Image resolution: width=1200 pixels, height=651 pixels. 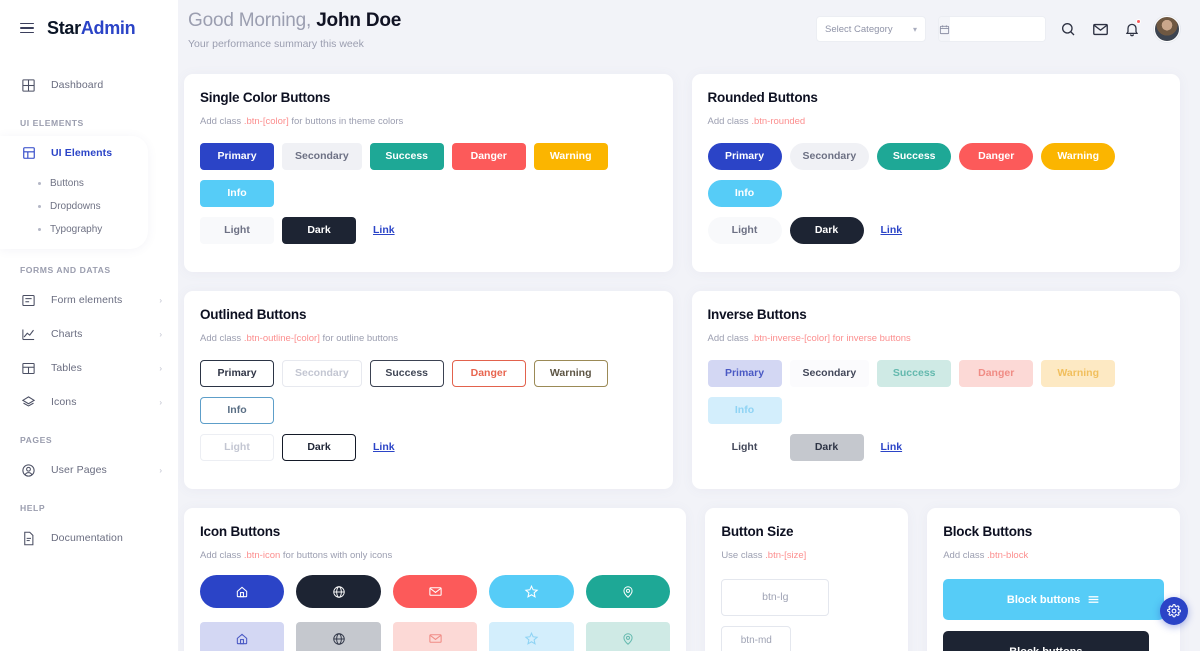 What do you see at coordinates (74, 153) in the screenshot?
I see `sidebar-item-ui-elements: UI Elements` at bounding box center [74, 153].